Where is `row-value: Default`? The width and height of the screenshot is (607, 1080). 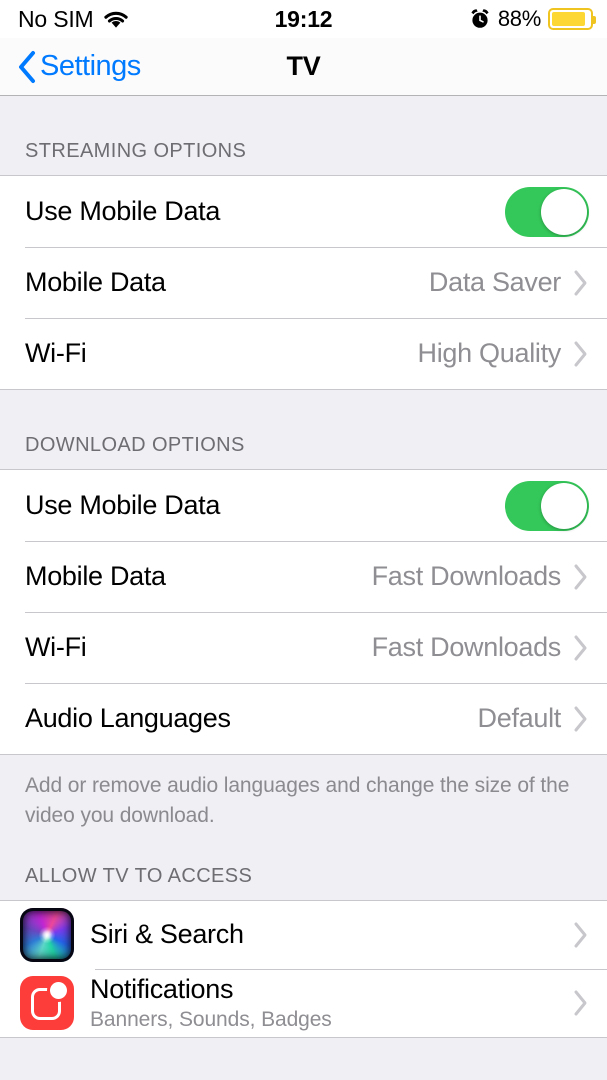
row-value: Default is located at coordinates (519, 718).